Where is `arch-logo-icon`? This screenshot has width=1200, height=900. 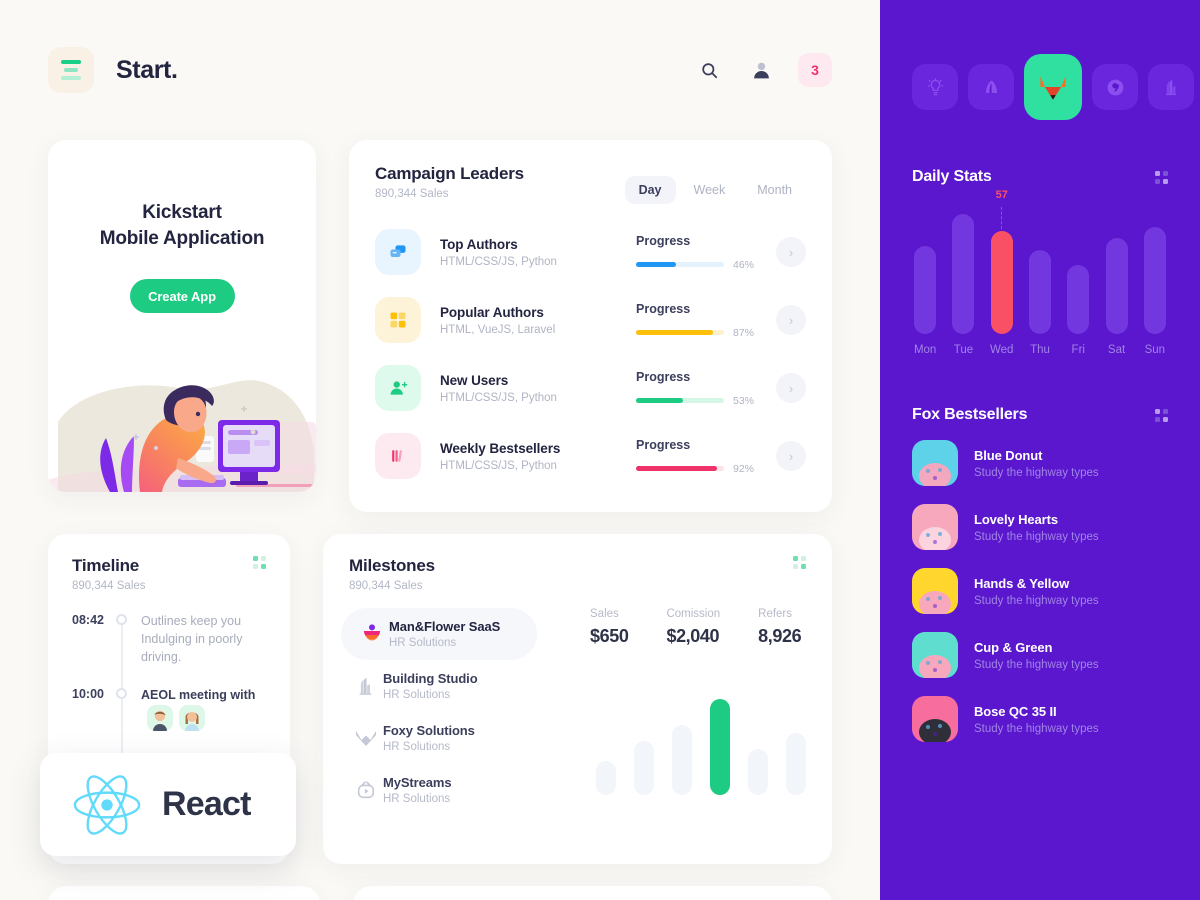
arch-logo-icon is located at coordinates (991, 87).